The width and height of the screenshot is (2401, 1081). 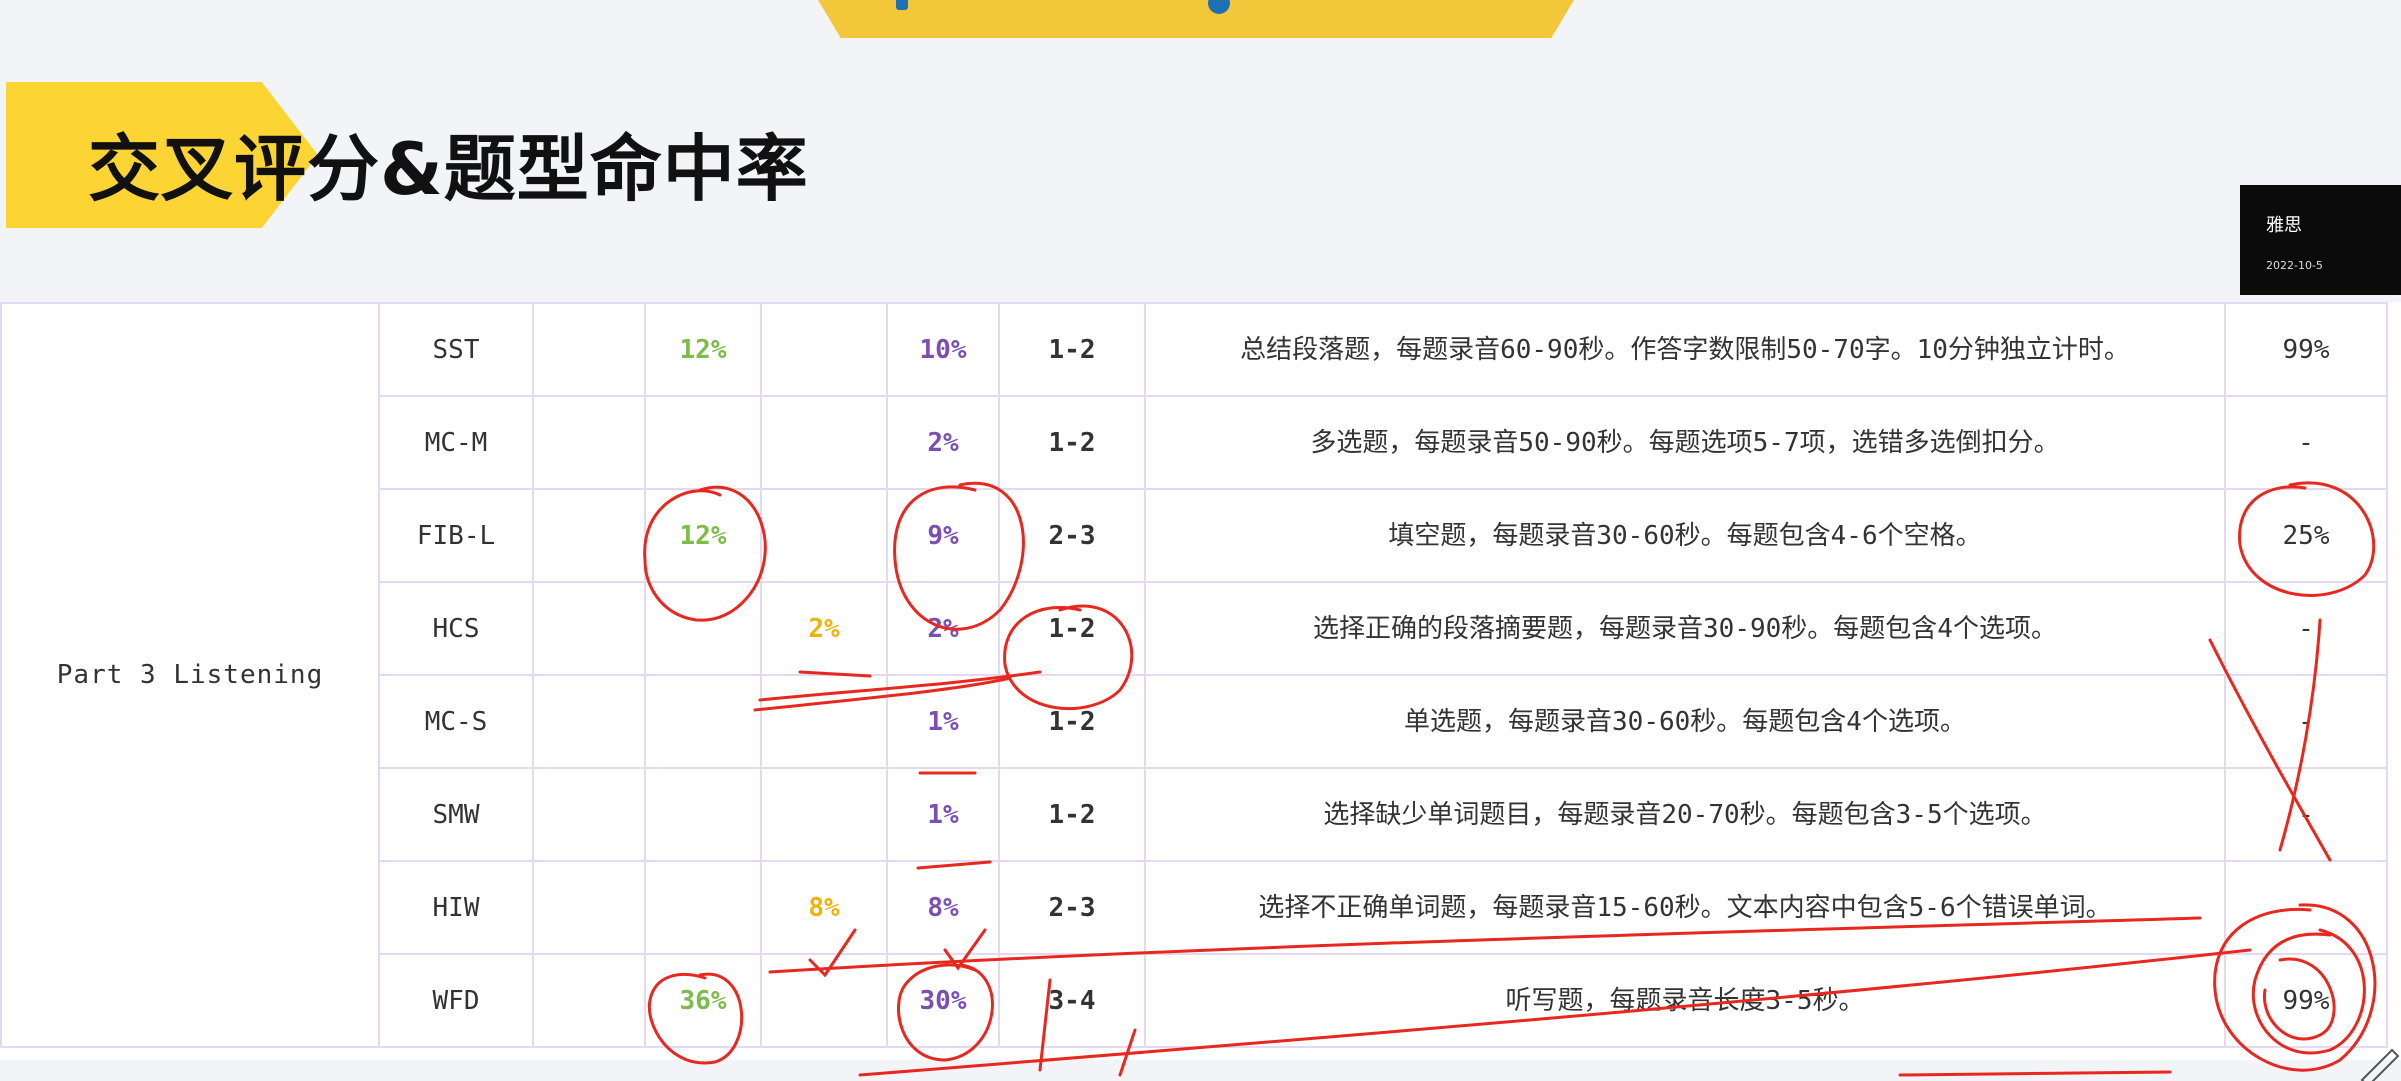 I want to click on value-col-4: 10%, so click(x=943, y=349).